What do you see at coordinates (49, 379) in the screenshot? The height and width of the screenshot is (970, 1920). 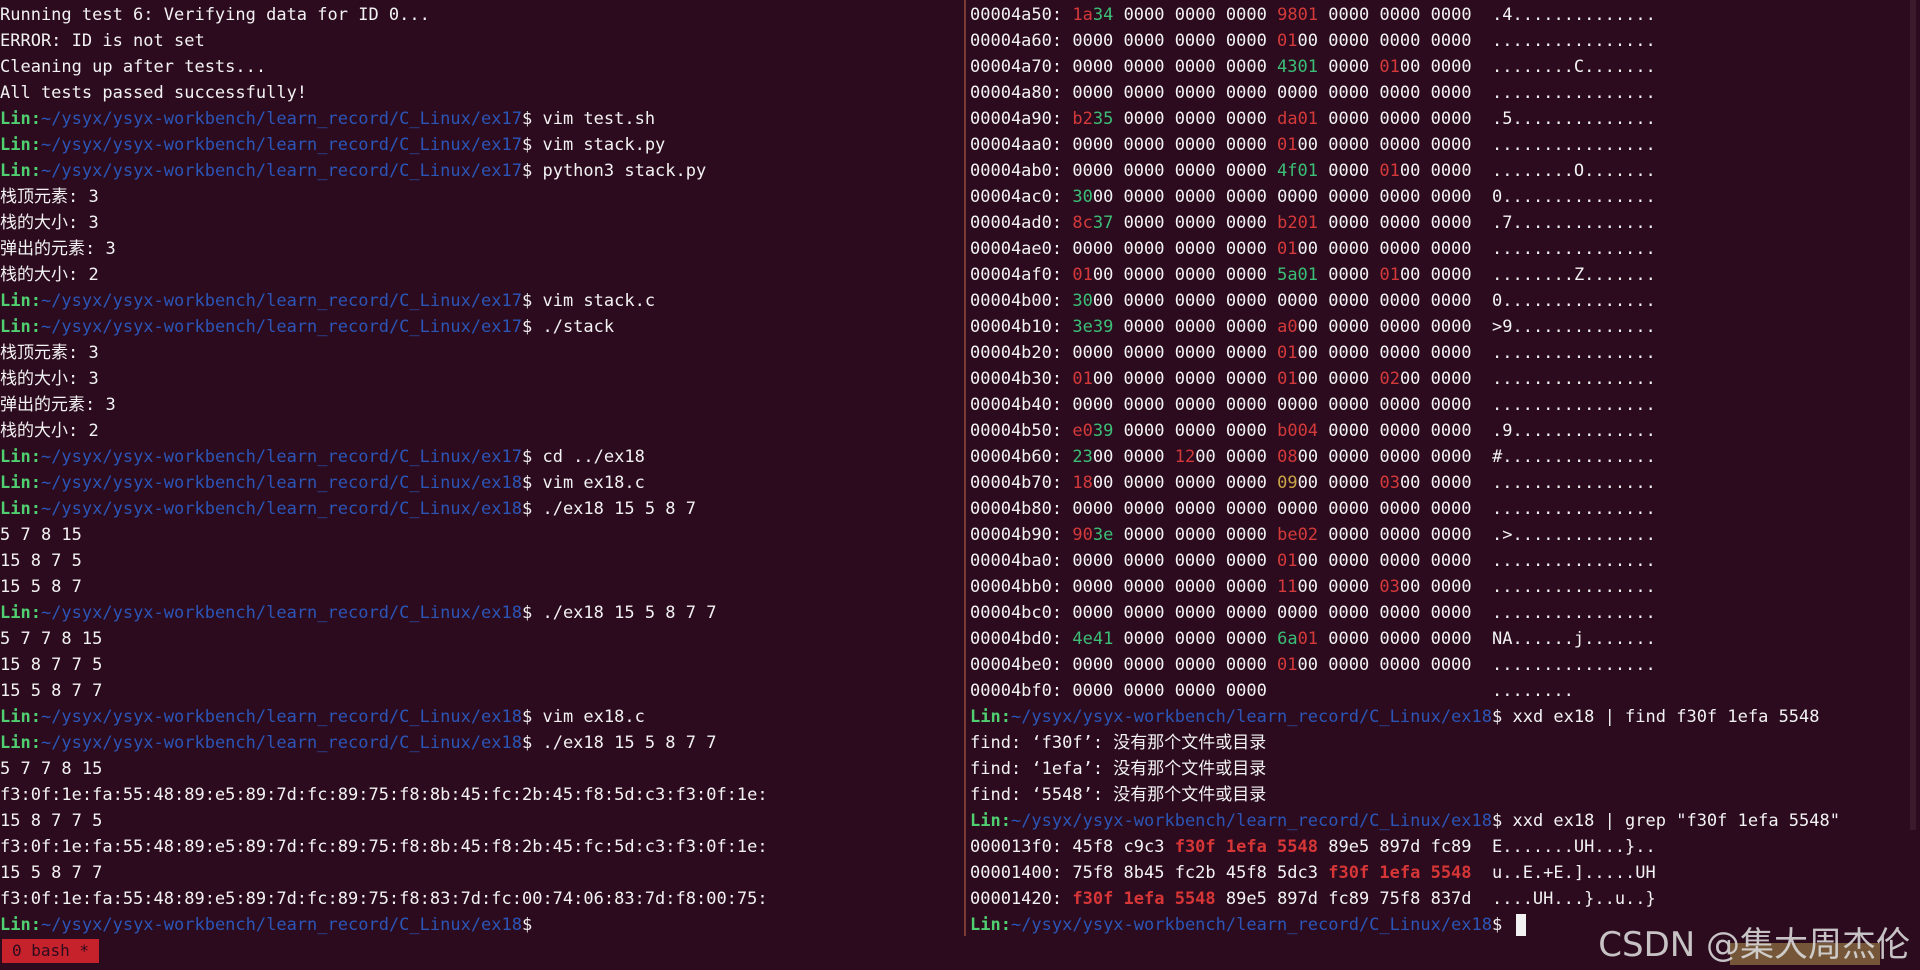 I see `terminal-text-segment: 栈的大小: 3` at bounding box center [49, 379].